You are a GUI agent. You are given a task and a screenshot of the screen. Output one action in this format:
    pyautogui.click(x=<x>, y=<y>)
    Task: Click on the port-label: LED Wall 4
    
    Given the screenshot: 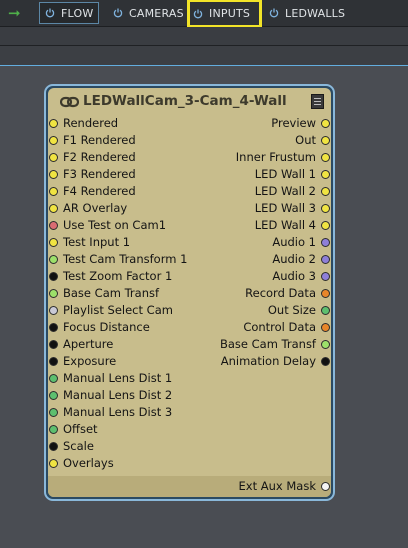 What is the action you would take?
    pyautogui.click(x=285, y=225)
    